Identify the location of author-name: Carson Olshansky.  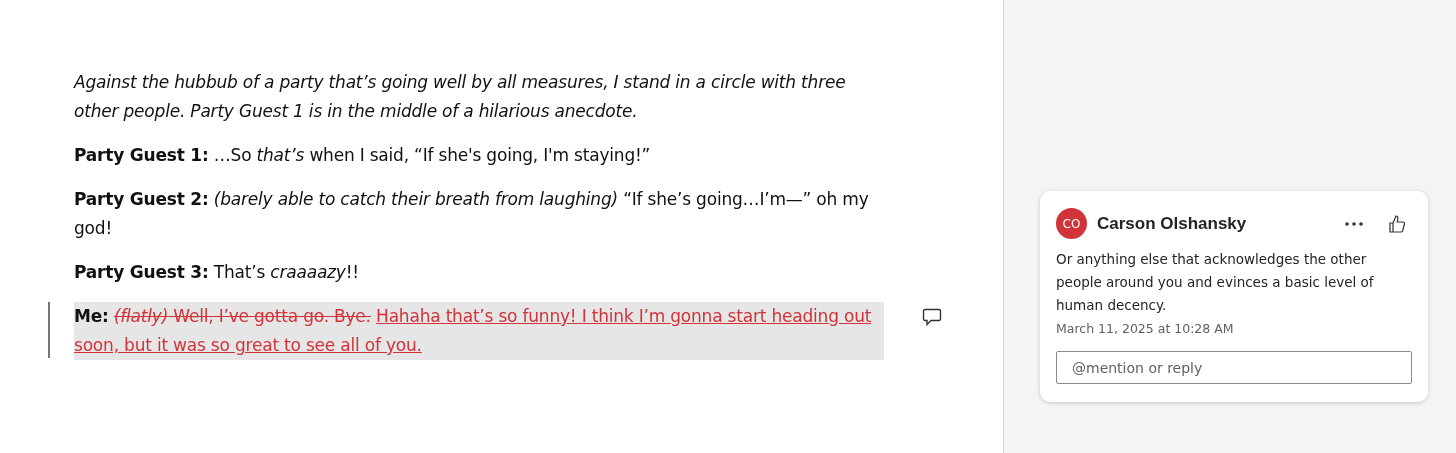
(1172, 223).